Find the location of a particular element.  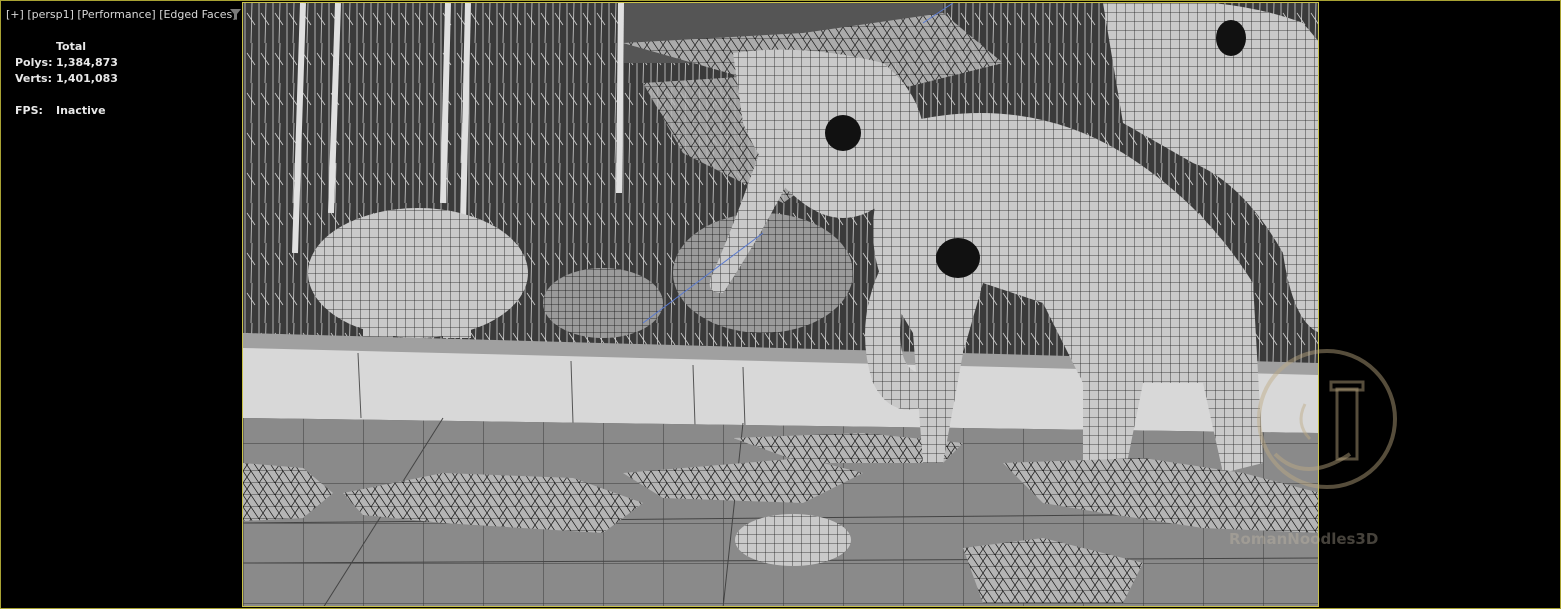

viewport-shading-button: [Edged Faces] is located at coordinates (197, 14).